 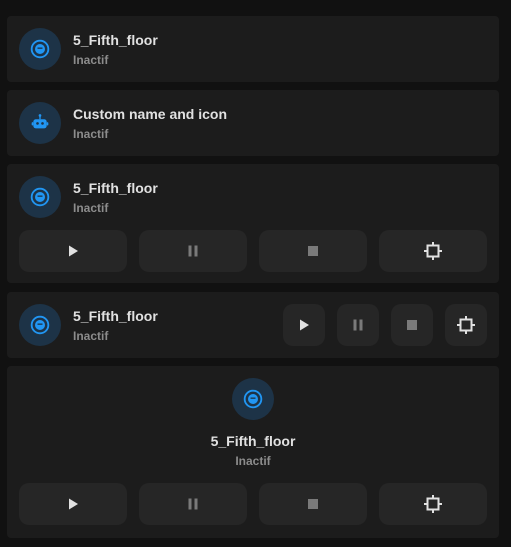 What do you see at coordinates (253, 49) in the screenshot?
I see `vacuum-card-1: 5_Fifth_floor Inactif` at bounding box center [253, 49].